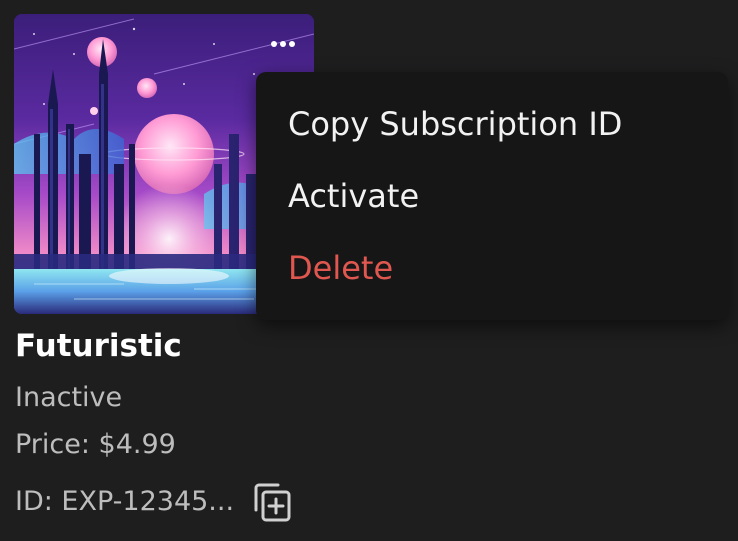  What do you see at coordinates (272, 502) in the screenshot?
I see `copy-plus-icon` at bounding box center [272, 502].